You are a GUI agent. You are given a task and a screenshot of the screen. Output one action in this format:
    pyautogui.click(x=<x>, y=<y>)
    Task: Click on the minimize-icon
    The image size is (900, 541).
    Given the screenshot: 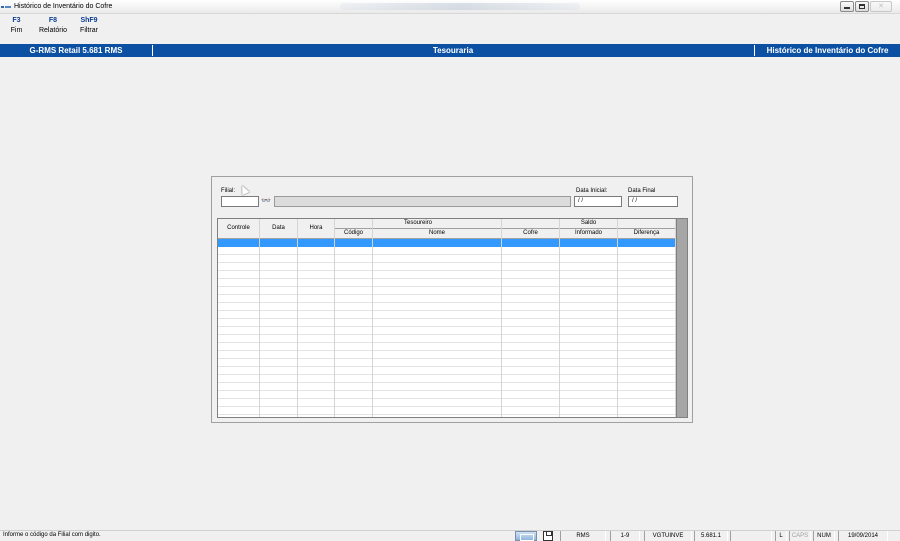 What is the action you would take?
    pyautogui.click(x=847, y=8)
    